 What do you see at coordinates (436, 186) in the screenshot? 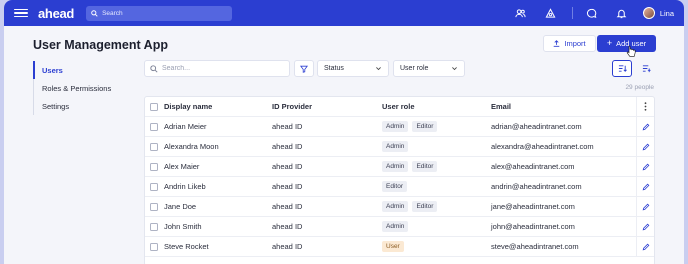
I see `cell-user-role: Editor` at bounding box center [436, 186].